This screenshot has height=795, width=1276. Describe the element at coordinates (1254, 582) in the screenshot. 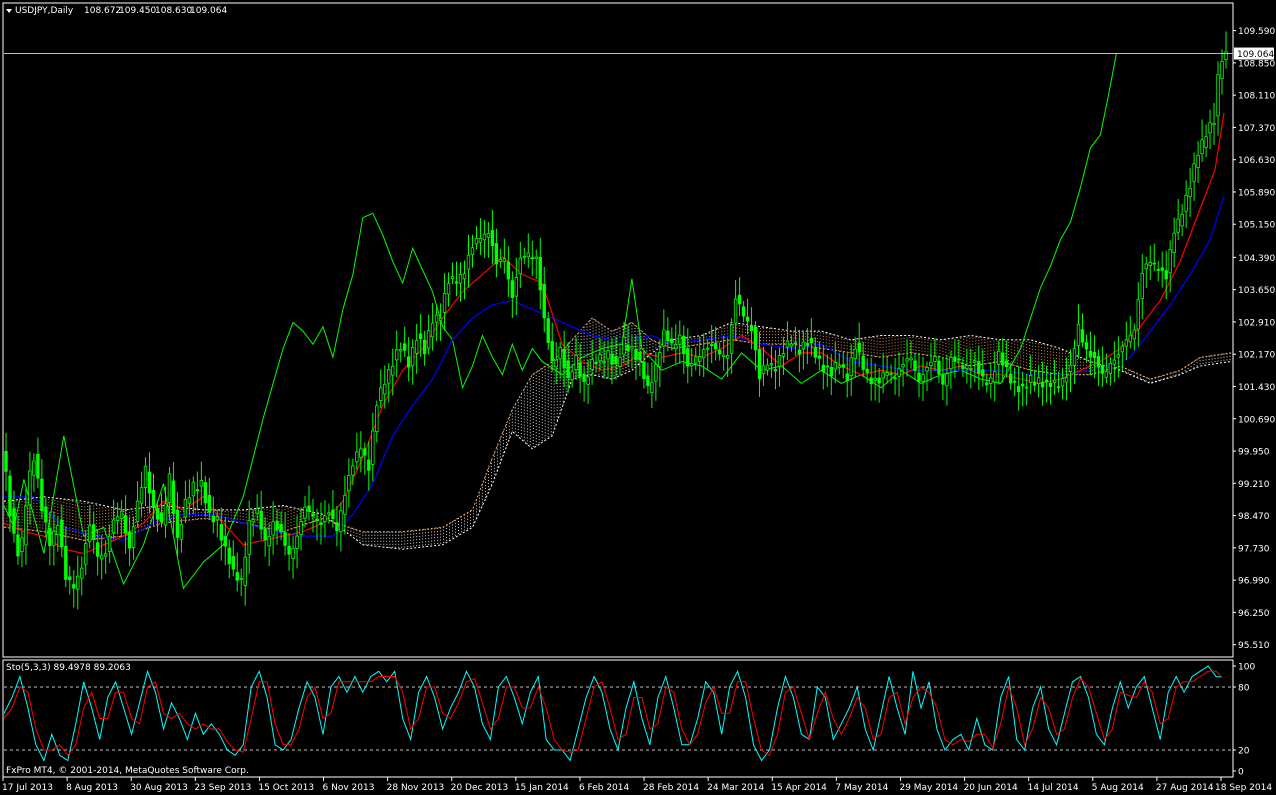

I see `price-tick-label: 96.990` at that location.